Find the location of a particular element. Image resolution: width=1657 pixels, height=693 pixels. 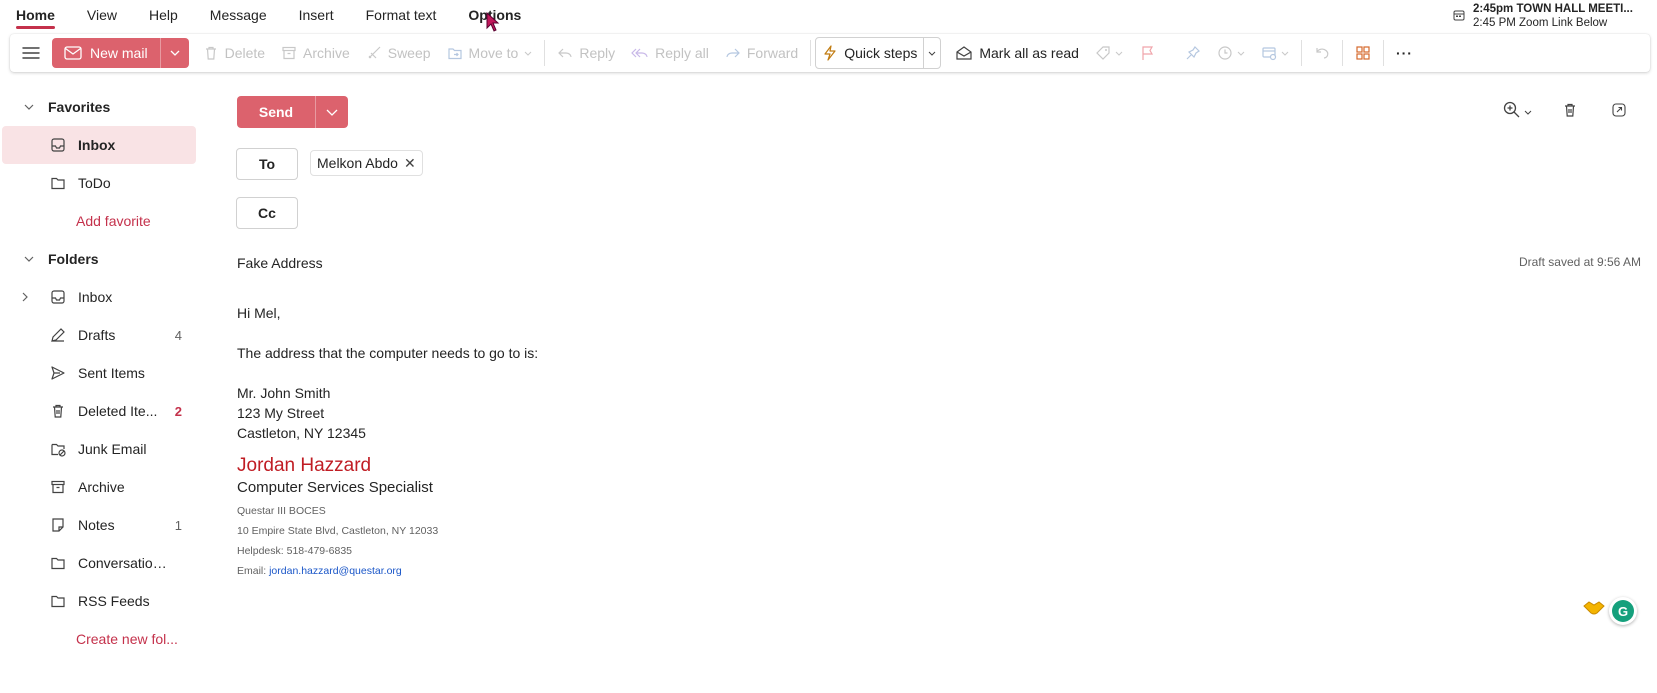

folder-label: Drafts is located at coordinates (97, 335).